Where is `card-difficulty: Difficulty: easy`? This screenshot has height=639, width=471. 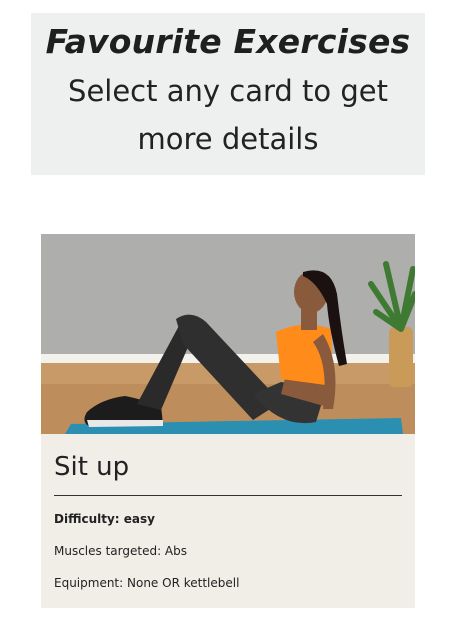
card-difficulty: Difficulty: easy is located at coordinates (104, 519).